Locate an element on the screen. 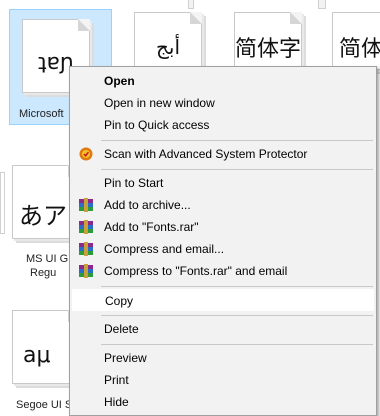  menu-item-label: Scan with Advanced System Protector is located at coordinates (206, 154).